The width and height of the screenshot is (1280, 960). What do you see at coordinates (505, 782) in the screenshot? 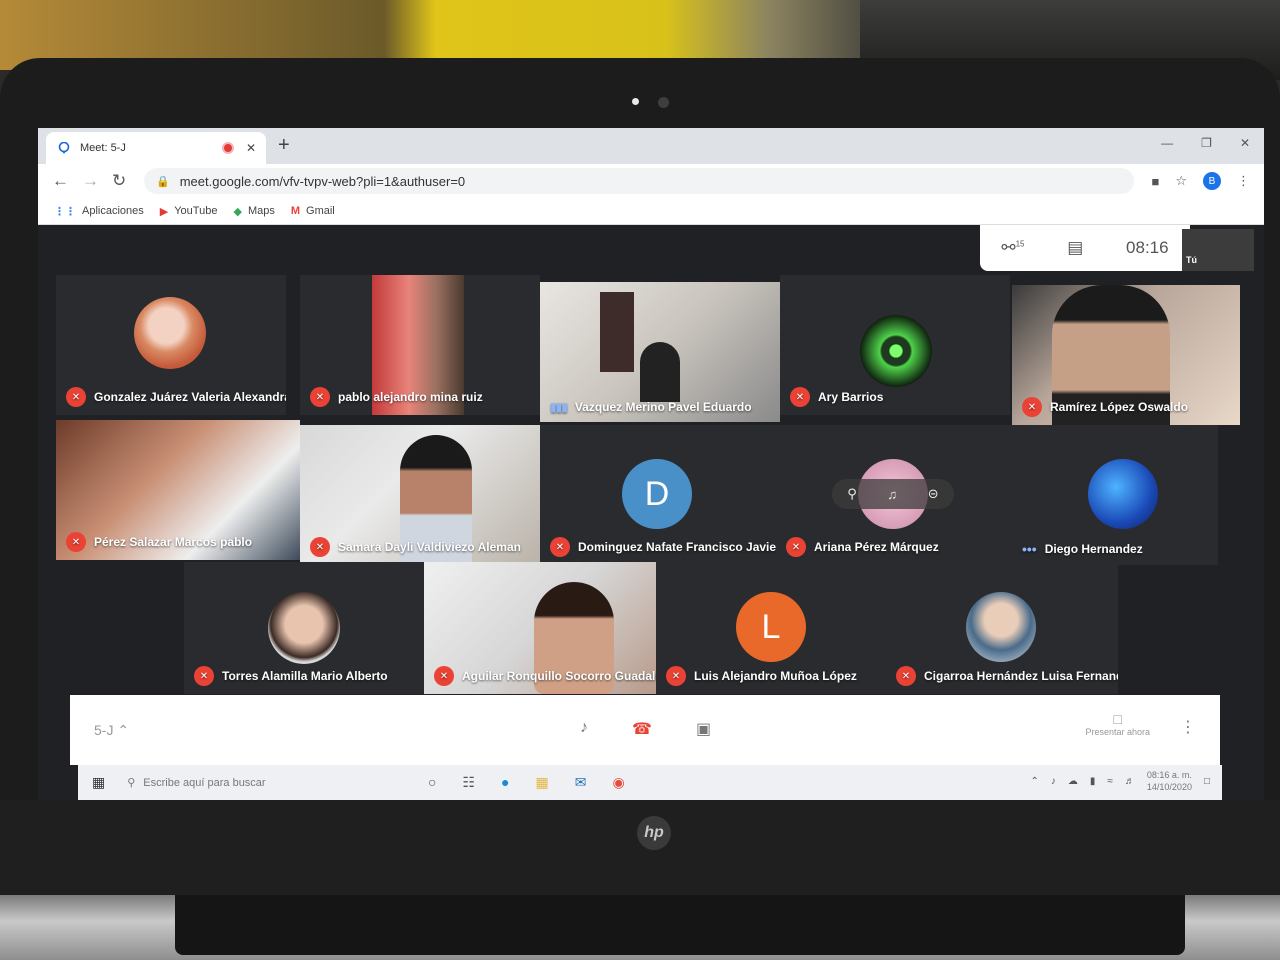
I see `edge-icon: ●` at bounding box center [505, 782].